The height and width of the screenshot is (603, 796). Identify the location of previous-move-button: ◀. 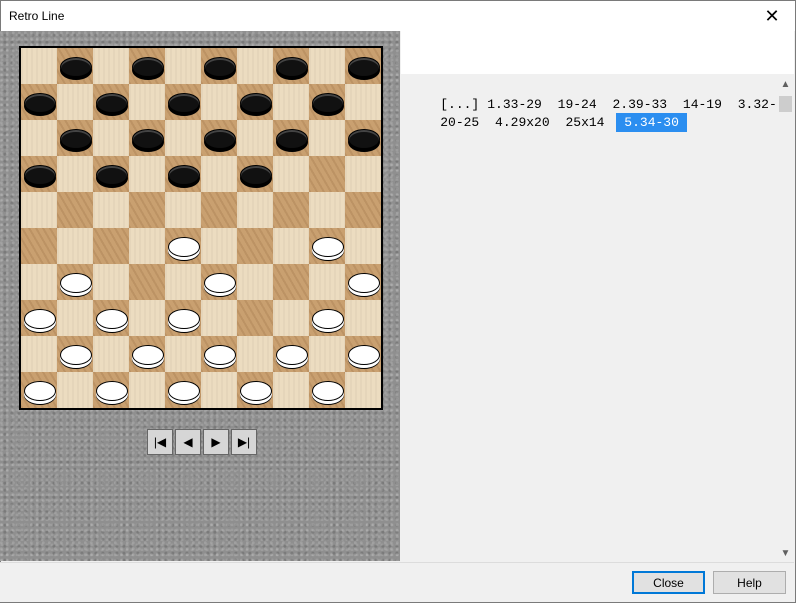
(188, 442).